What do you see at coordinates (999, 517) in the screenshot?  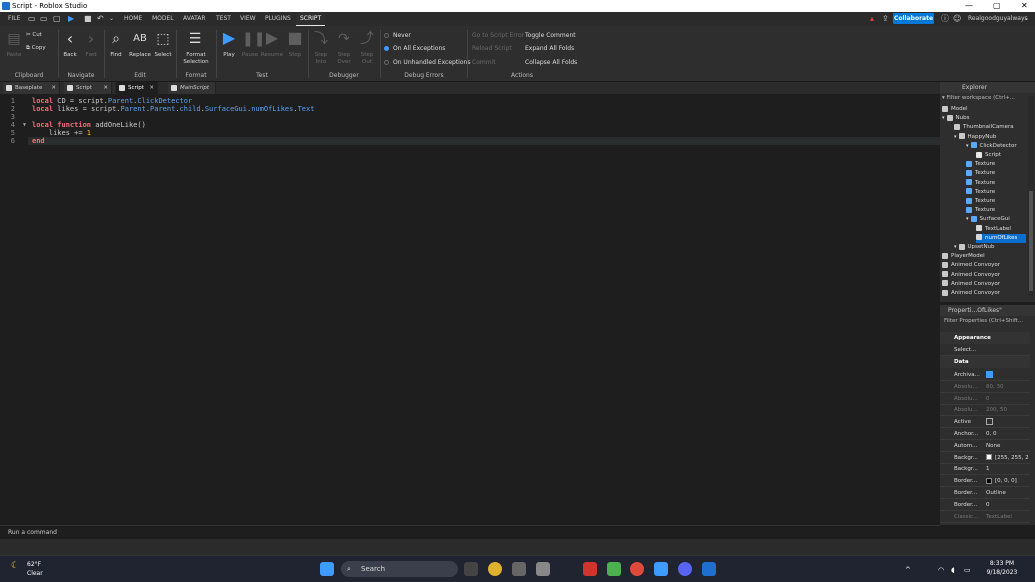 I see `property-value: TextLabel` at bounding box center [999, 517].